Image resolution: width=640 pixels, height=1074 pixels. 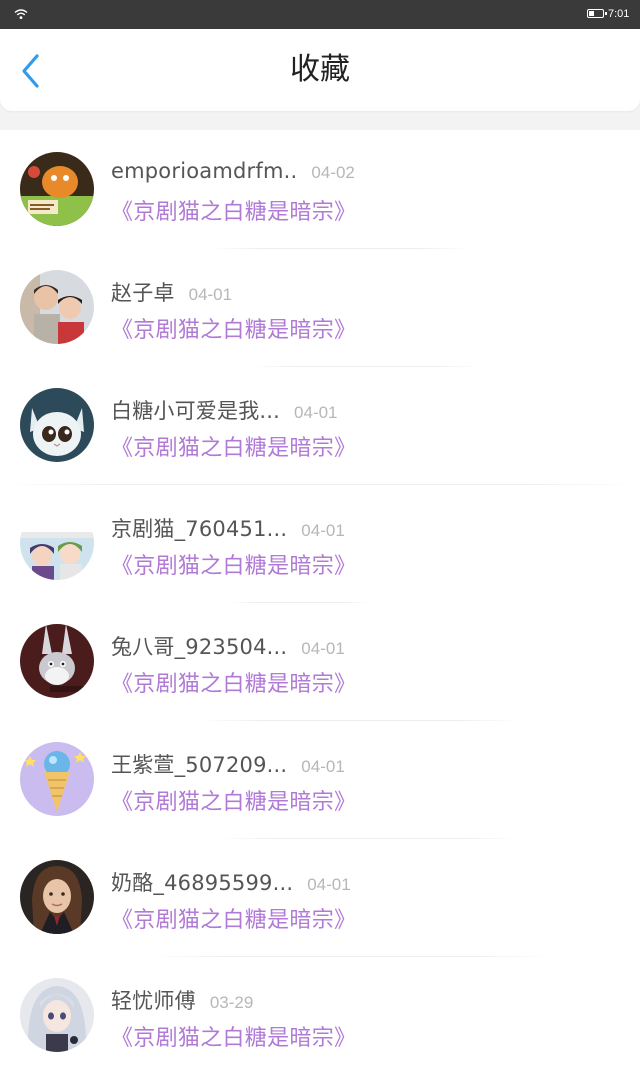 I want to click on list-item: 兔八哥_923504... 04-01 《京剧猫之白糖是暗宗》, so click(x=320, y=661).